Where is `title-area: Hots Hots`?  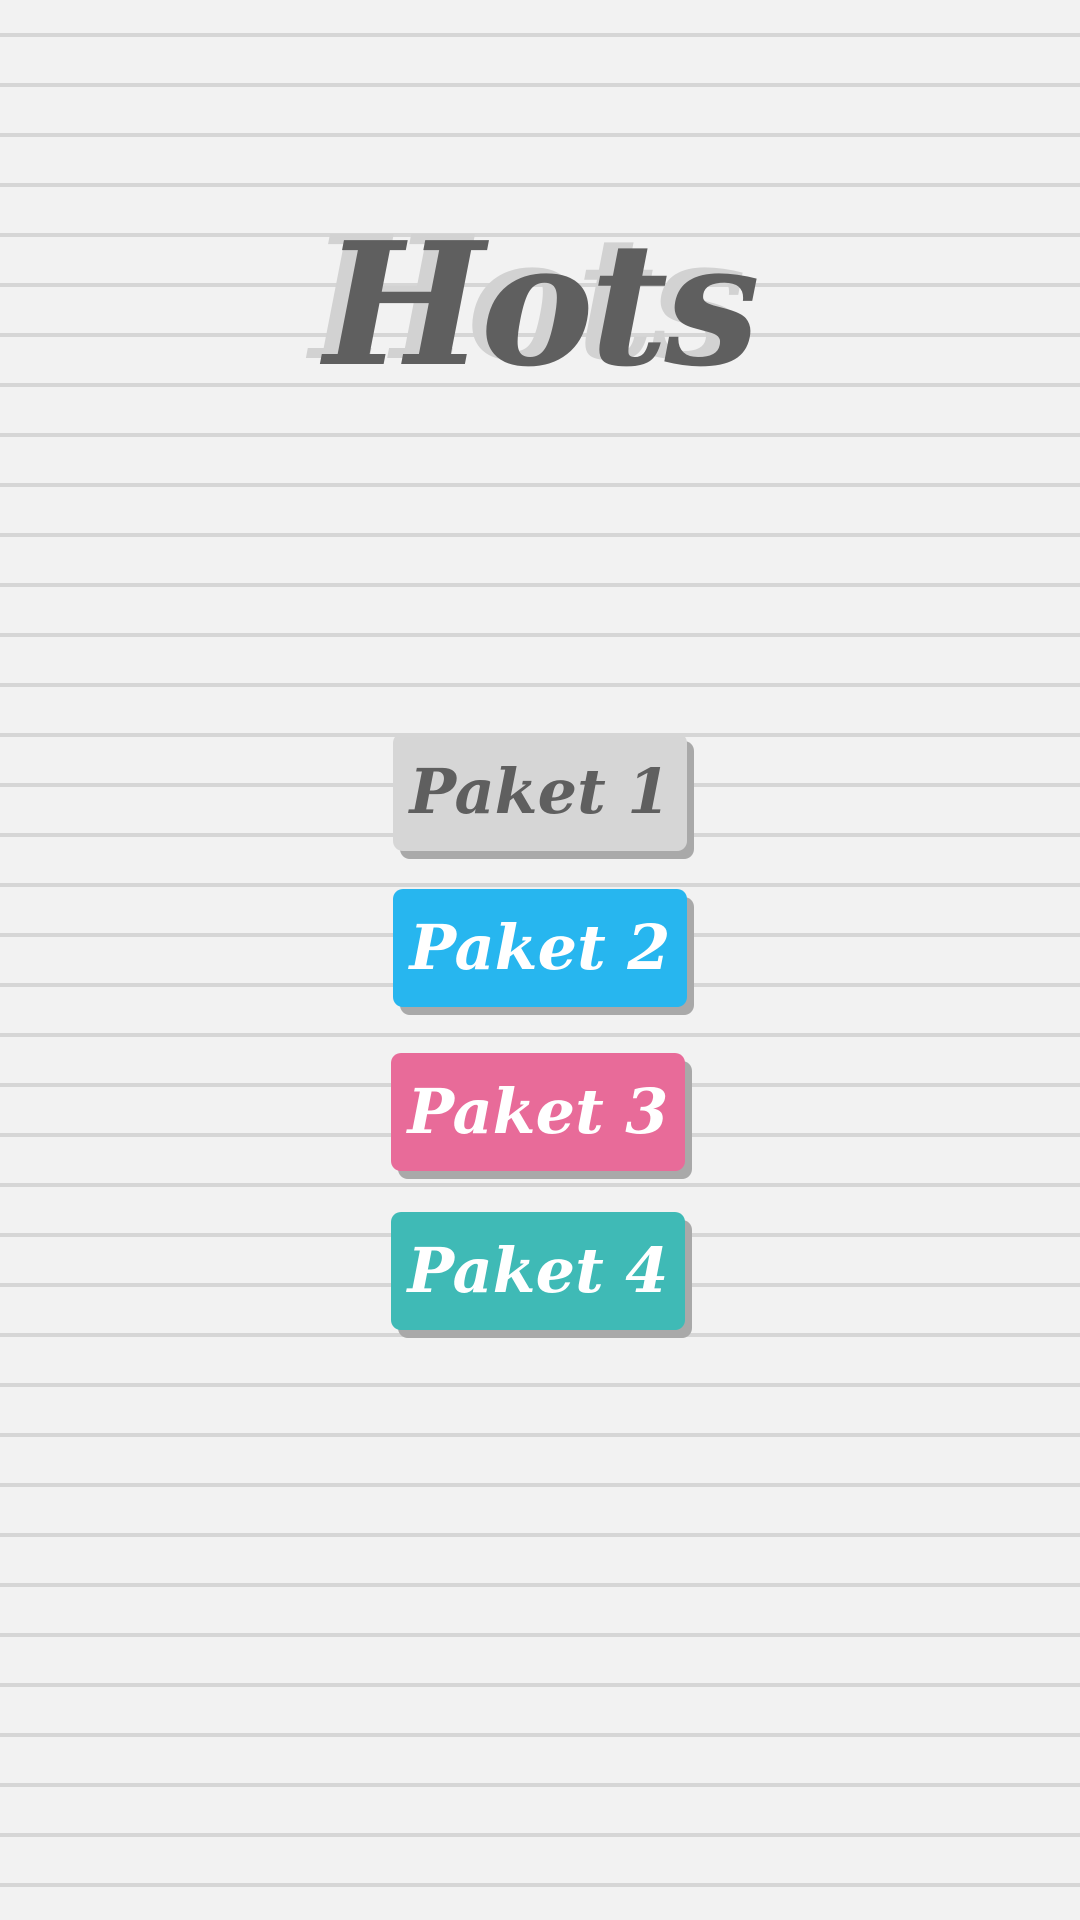
title-area: Hots Hots is located at coordinates (540, 302).